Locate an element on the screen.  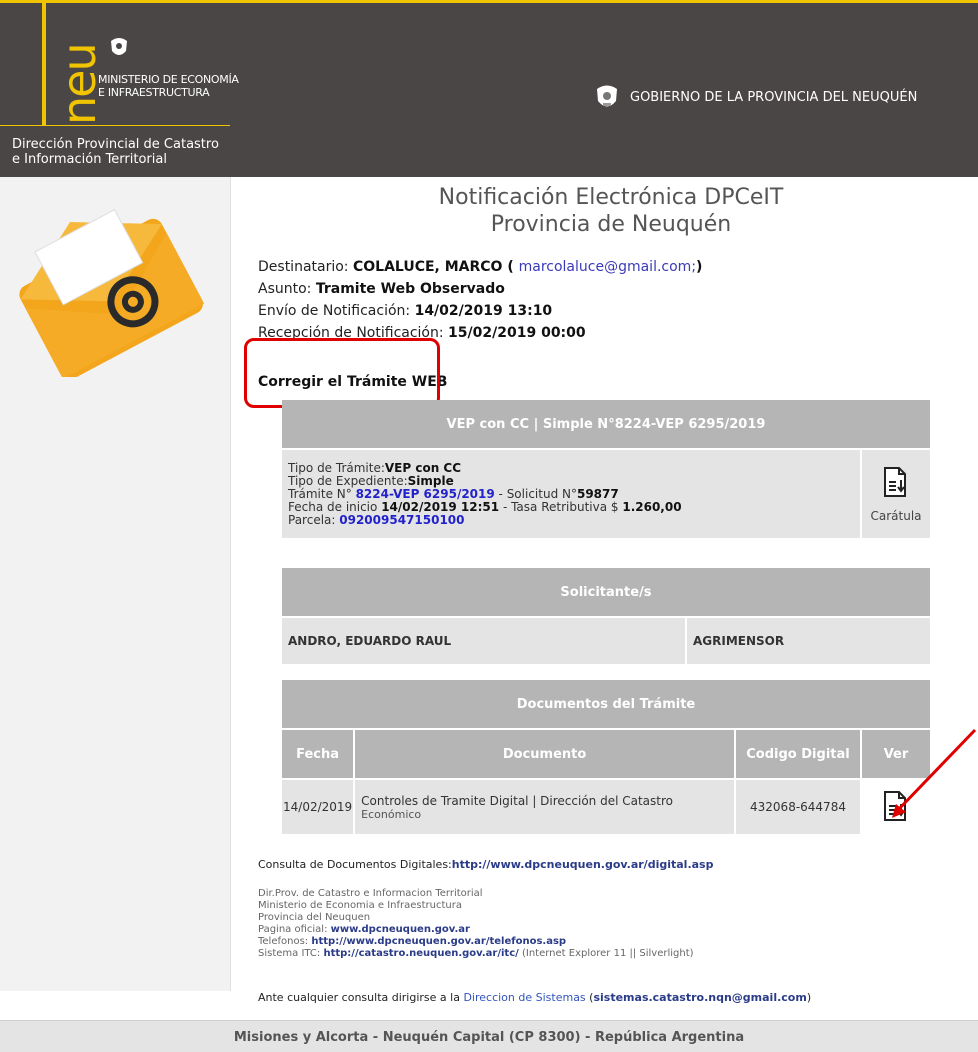
asunto-row: Asunto: Tramite Web Observado is located at coordinates (480, 289).